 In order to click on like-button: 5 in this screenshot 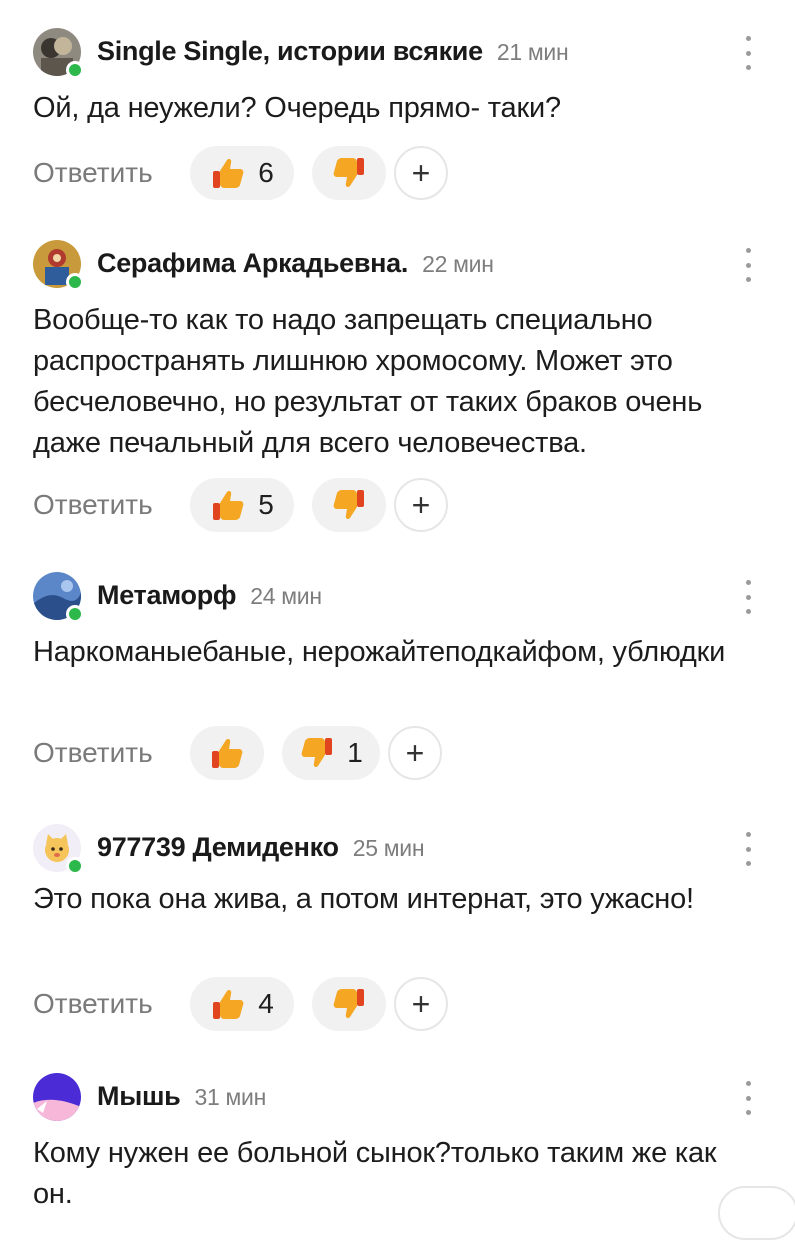, I will do `click(242, 505)`.